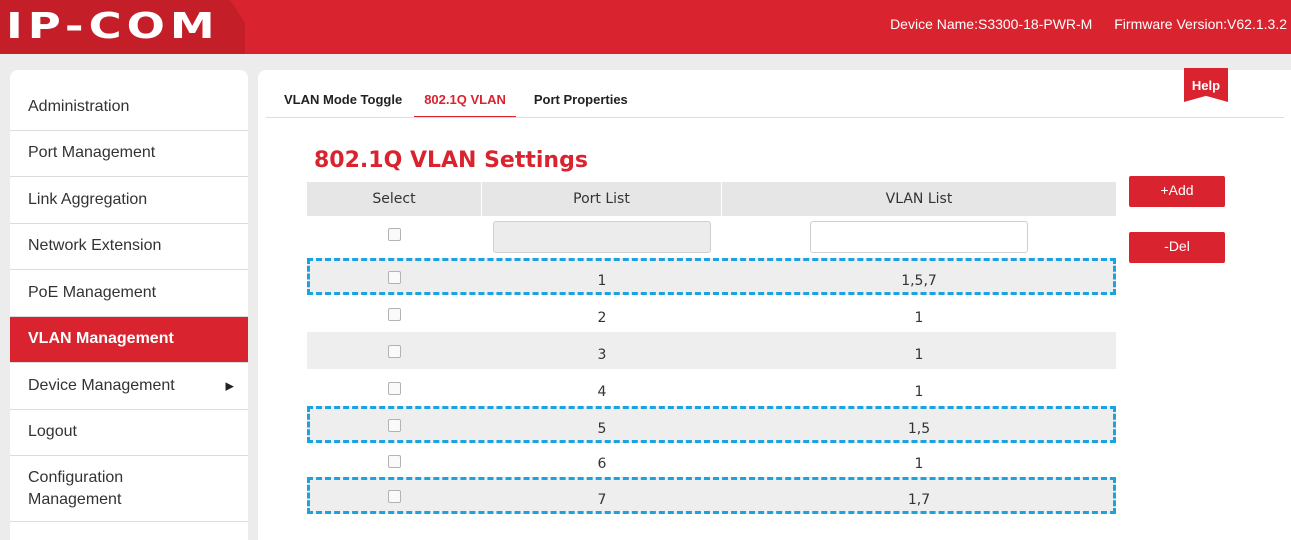  What do you see at coordinates (113, 26) in the screenshot?
I see `brand-logo: IP-COM` at bounding box center [113, 26].